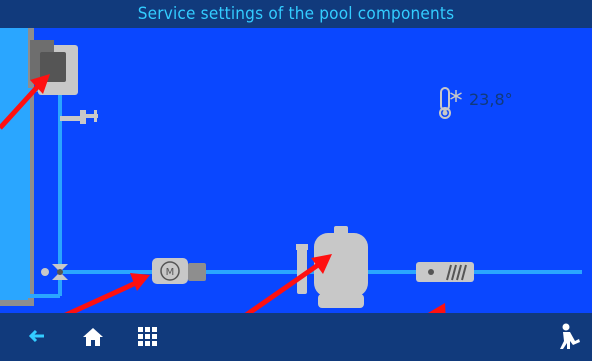 The image size is (592, 361). What do you see at coordinates (170, 272) in the screenshot?
I see `pump-motor-label: M` at bounding box center [170, 272].